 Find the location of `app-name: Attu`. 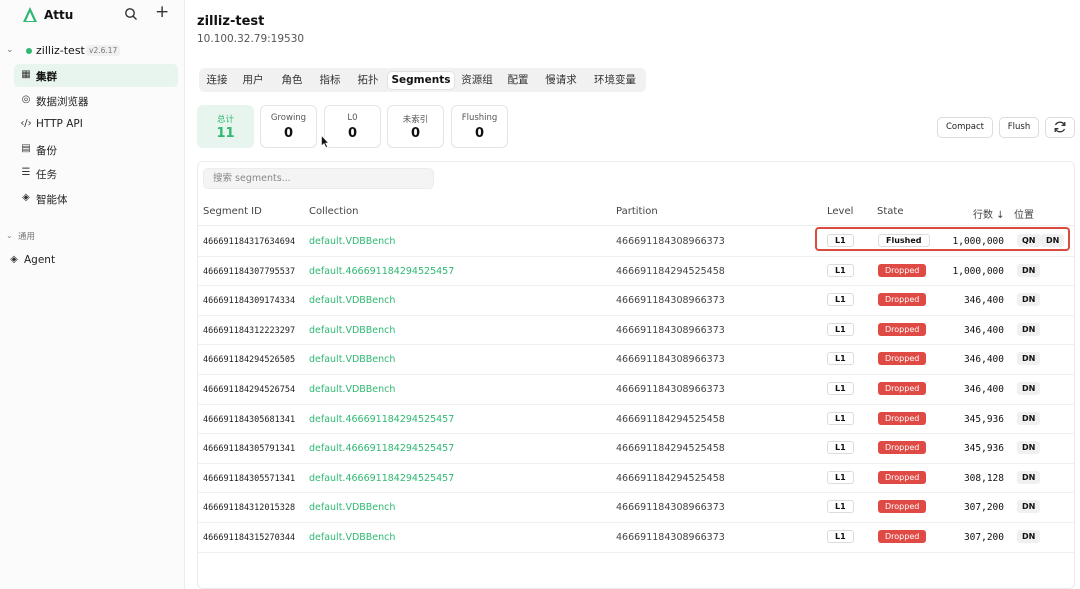

app-name: Attu is located at coordinates (59, 15).